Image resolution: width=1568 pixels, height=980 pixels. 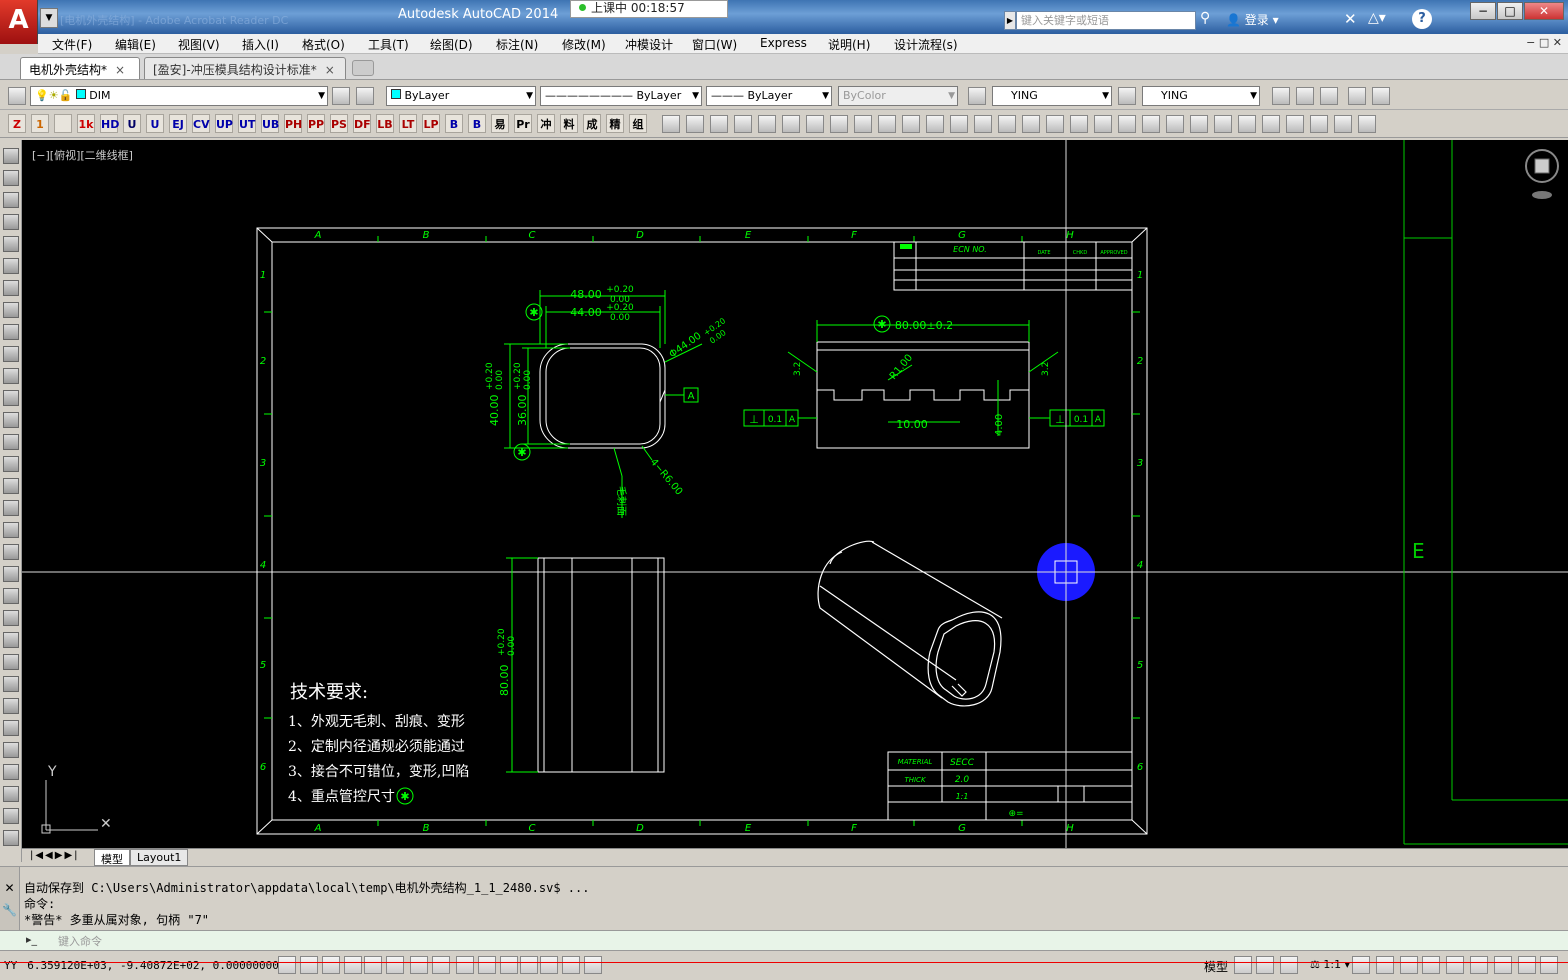 What do you see at coordinates (887, 124) in the screenshot?
I see `modify-tool-9-icon` at bounding box center [887, 124].